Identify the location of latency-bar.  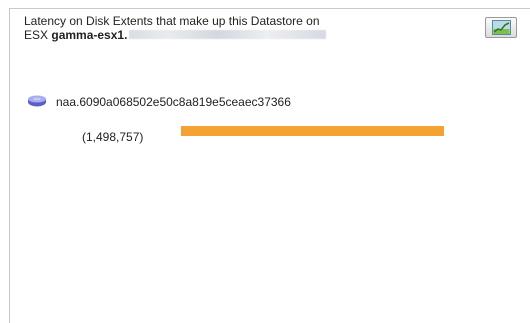
(312, 131).